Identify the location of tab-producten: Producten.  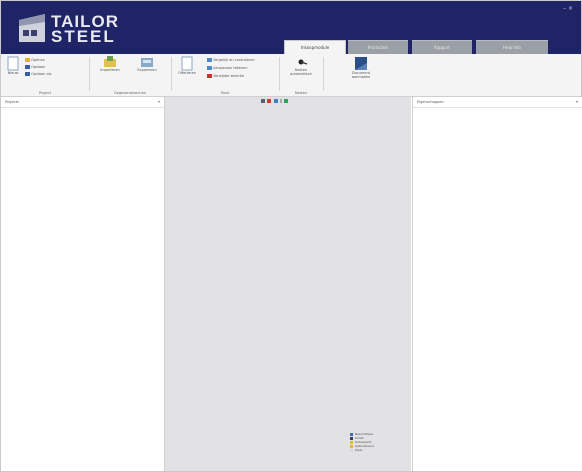
(378, 47).